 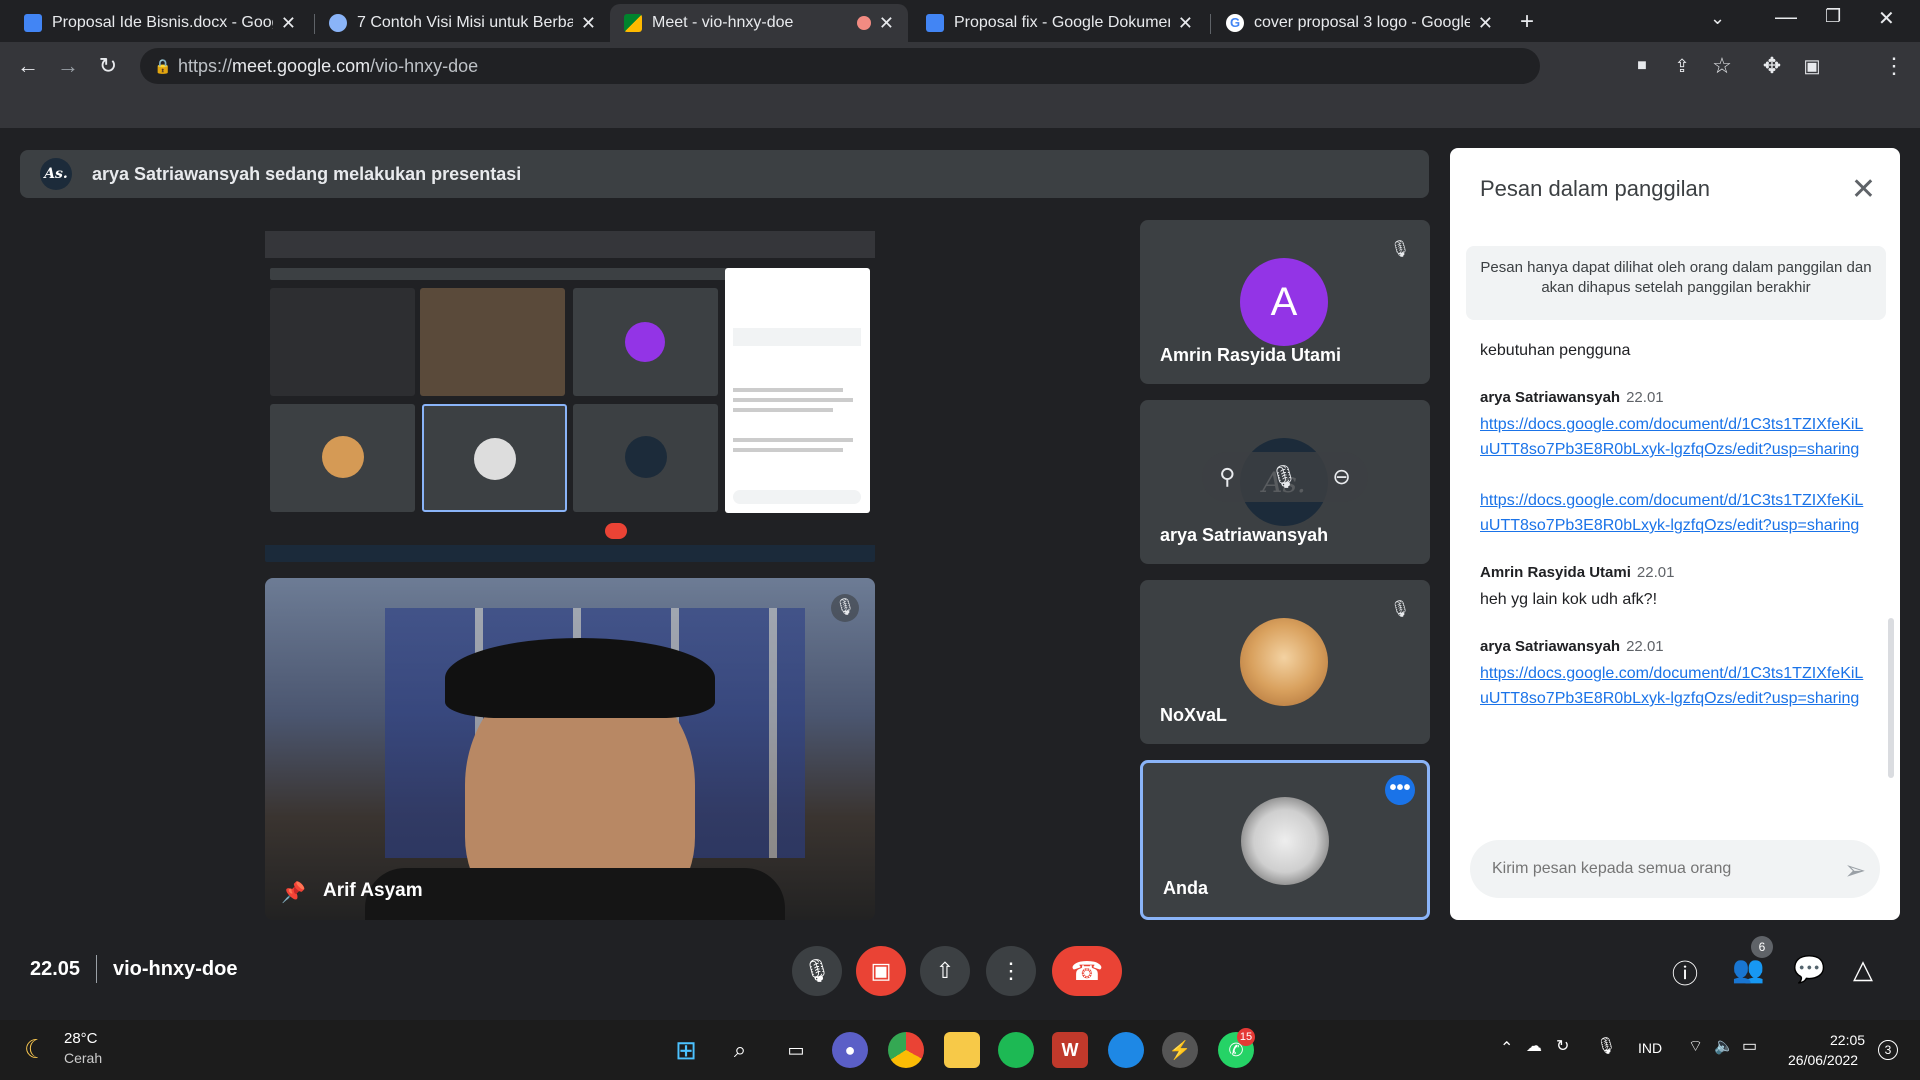 What do you see at coordinates (492, 342) in the screenshot?
I see `mini-video-tile` at bounding box center [492, 342].